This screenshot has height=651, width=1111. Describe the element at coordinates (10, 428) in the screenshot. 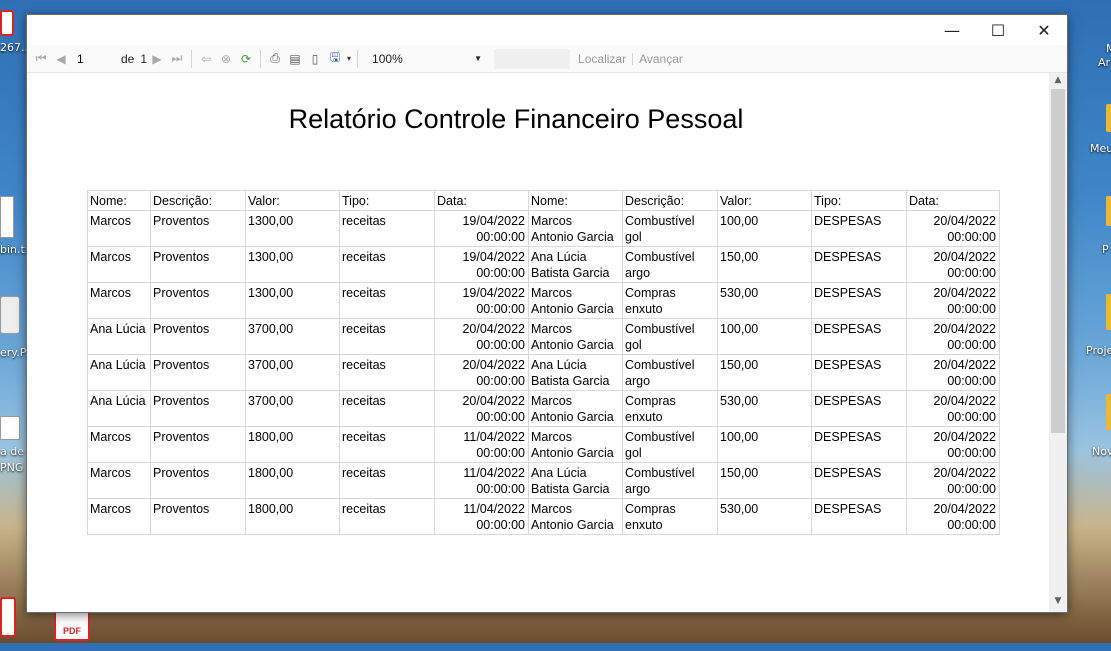

I see `image-file-icon` at that location.